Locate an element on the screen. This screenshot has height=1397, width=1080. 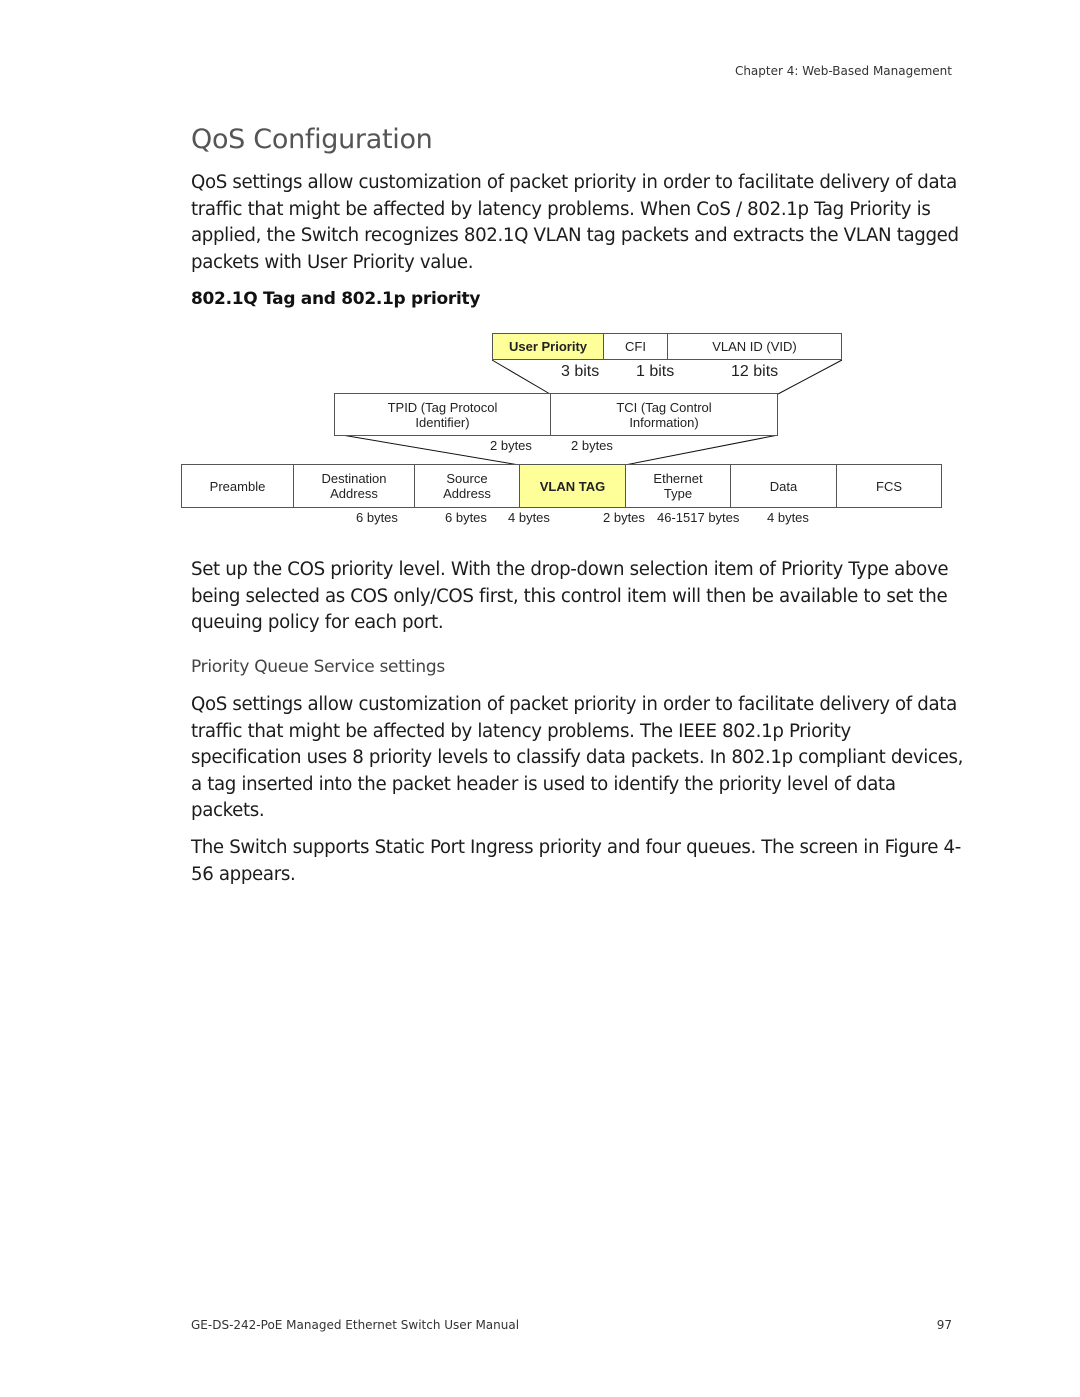
frame-field-data: Data is located at coordinates (783, 486).